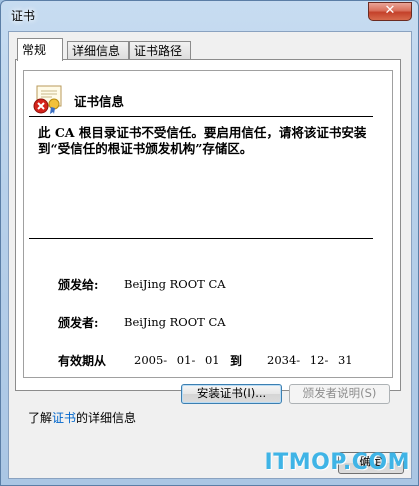 The width and height of the screenshot is (419, 486). What do you see at coordinates (177, 360) in the screenshot?
I see `valid-from-date: 2005- 01- 01` at bounding box center [177, 360].